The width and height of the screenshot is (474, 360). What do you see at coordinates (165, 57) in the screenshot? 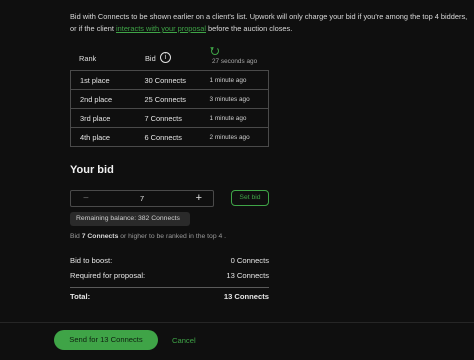
I see `info-icon: i` at bounding box center [165, 57].